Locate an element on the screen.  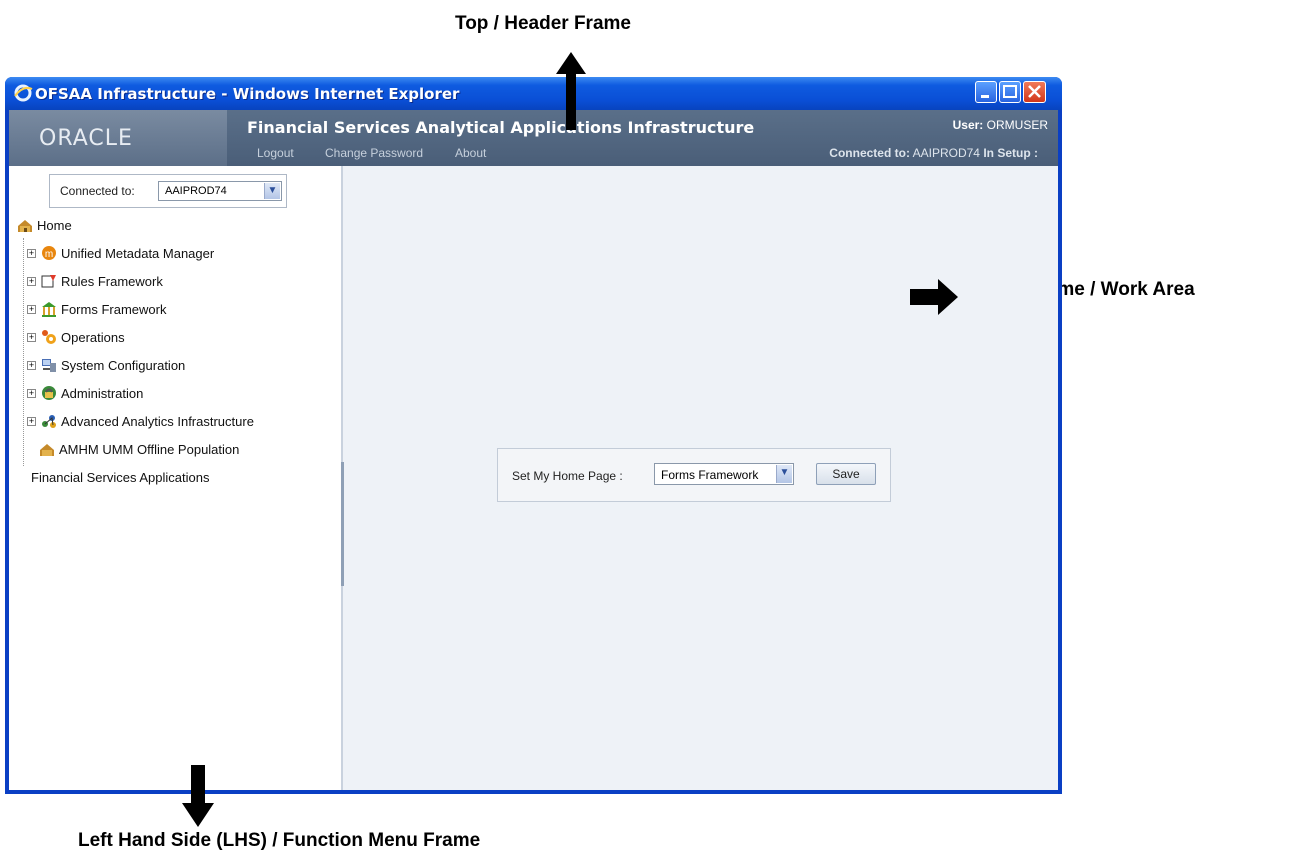
maximize-button is located at coordinates (1010, 92).